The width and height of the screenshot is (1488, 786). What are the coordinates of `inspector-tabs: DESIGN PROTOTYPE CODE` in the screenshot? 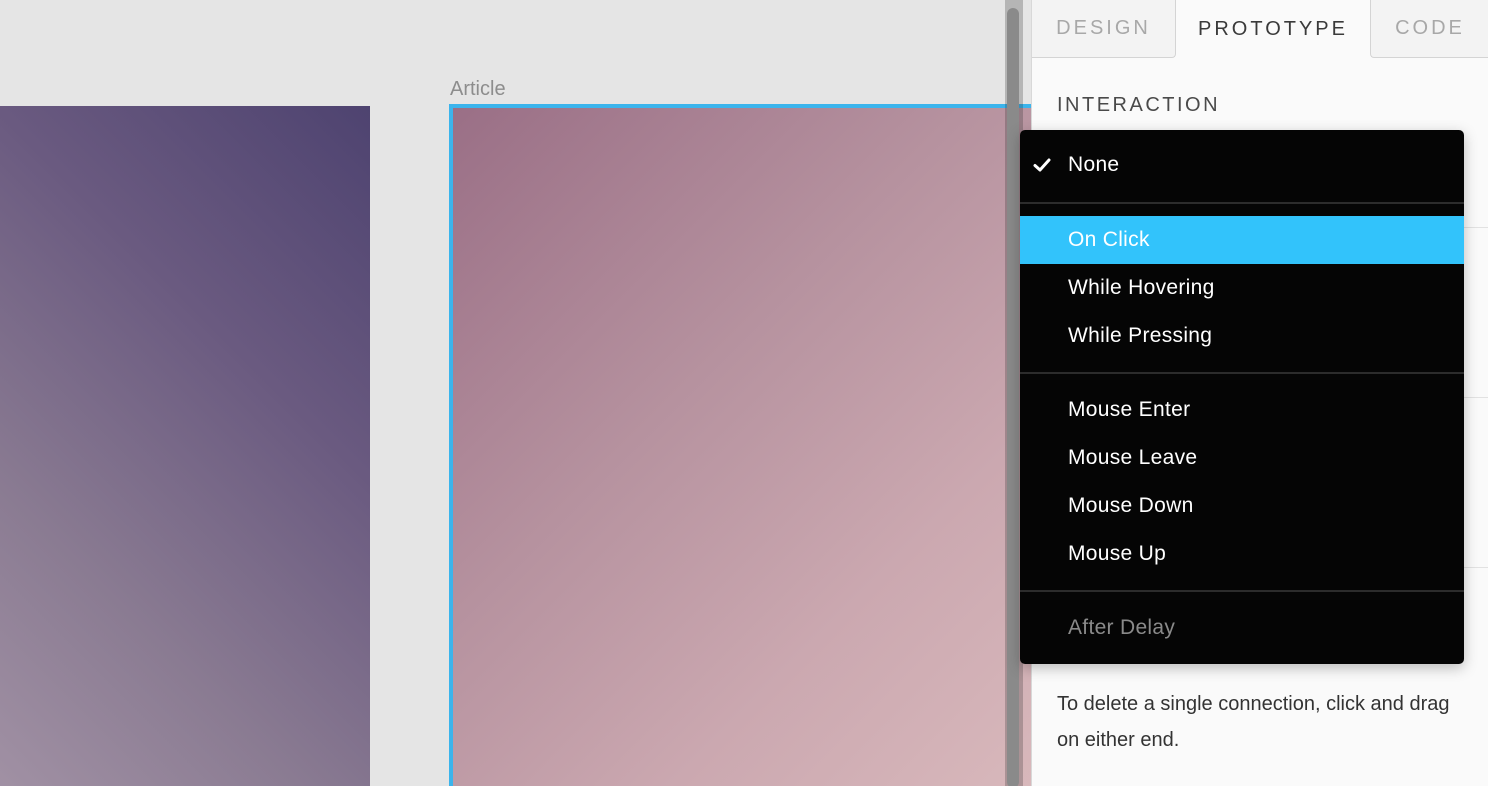 It's located at (1260, 29).